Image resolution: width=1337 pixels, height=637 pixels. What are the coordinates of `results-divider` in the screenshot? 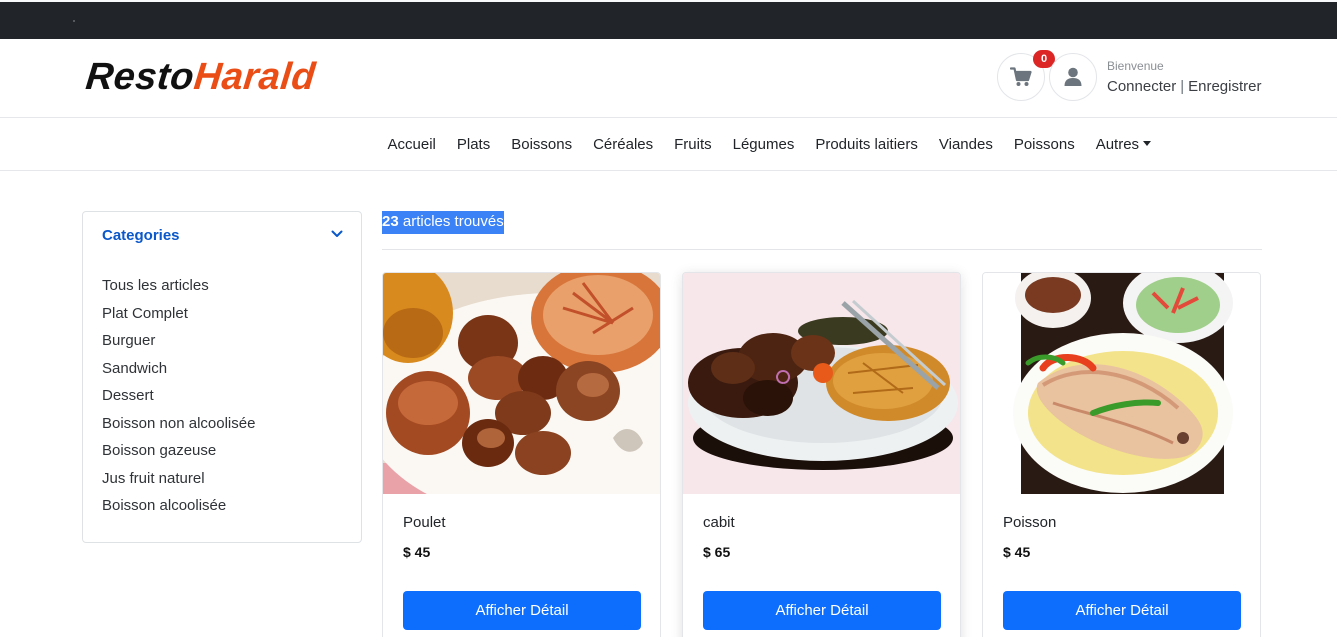 It's located at (822, 249).